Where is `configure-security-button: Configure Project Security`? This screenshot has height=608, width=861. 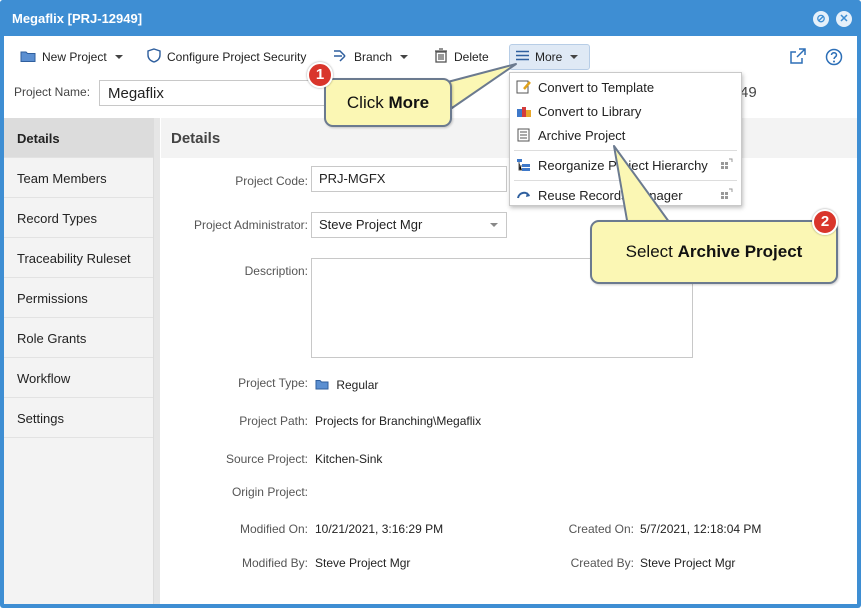 configure-security-button: Configure Project Security is located at coordinates (226, 57).